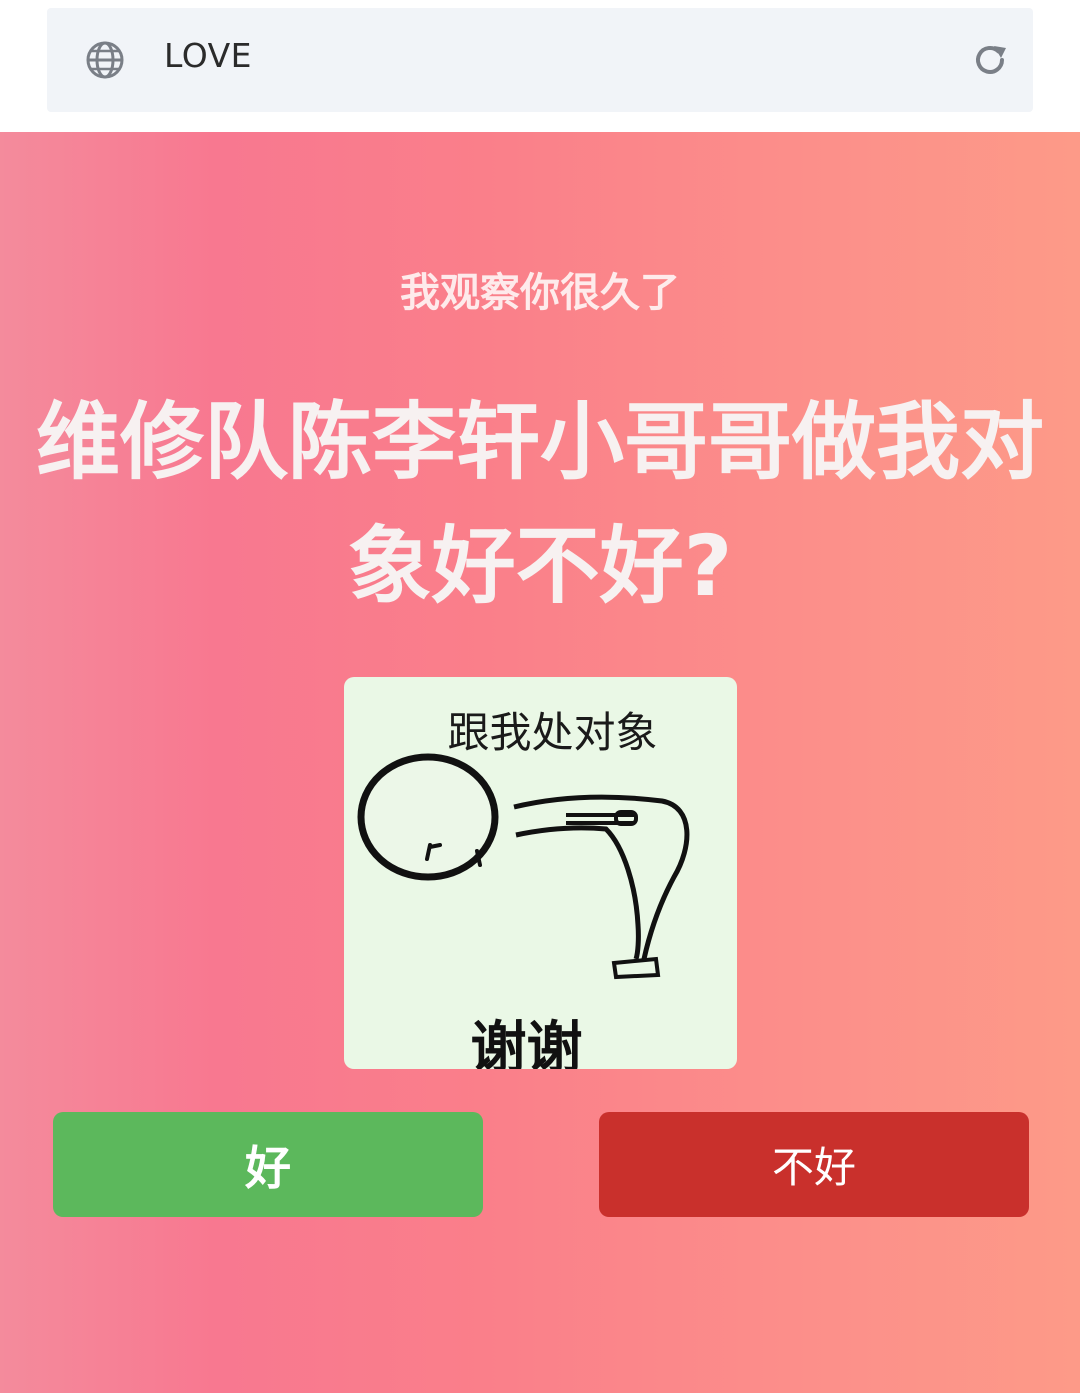 The image size is (1080, 1393). What do you see at coordinates (552, 732) in the screenshot?
I see `meme-top-caption: 跟我处对象` at bounding box center [552, 732].